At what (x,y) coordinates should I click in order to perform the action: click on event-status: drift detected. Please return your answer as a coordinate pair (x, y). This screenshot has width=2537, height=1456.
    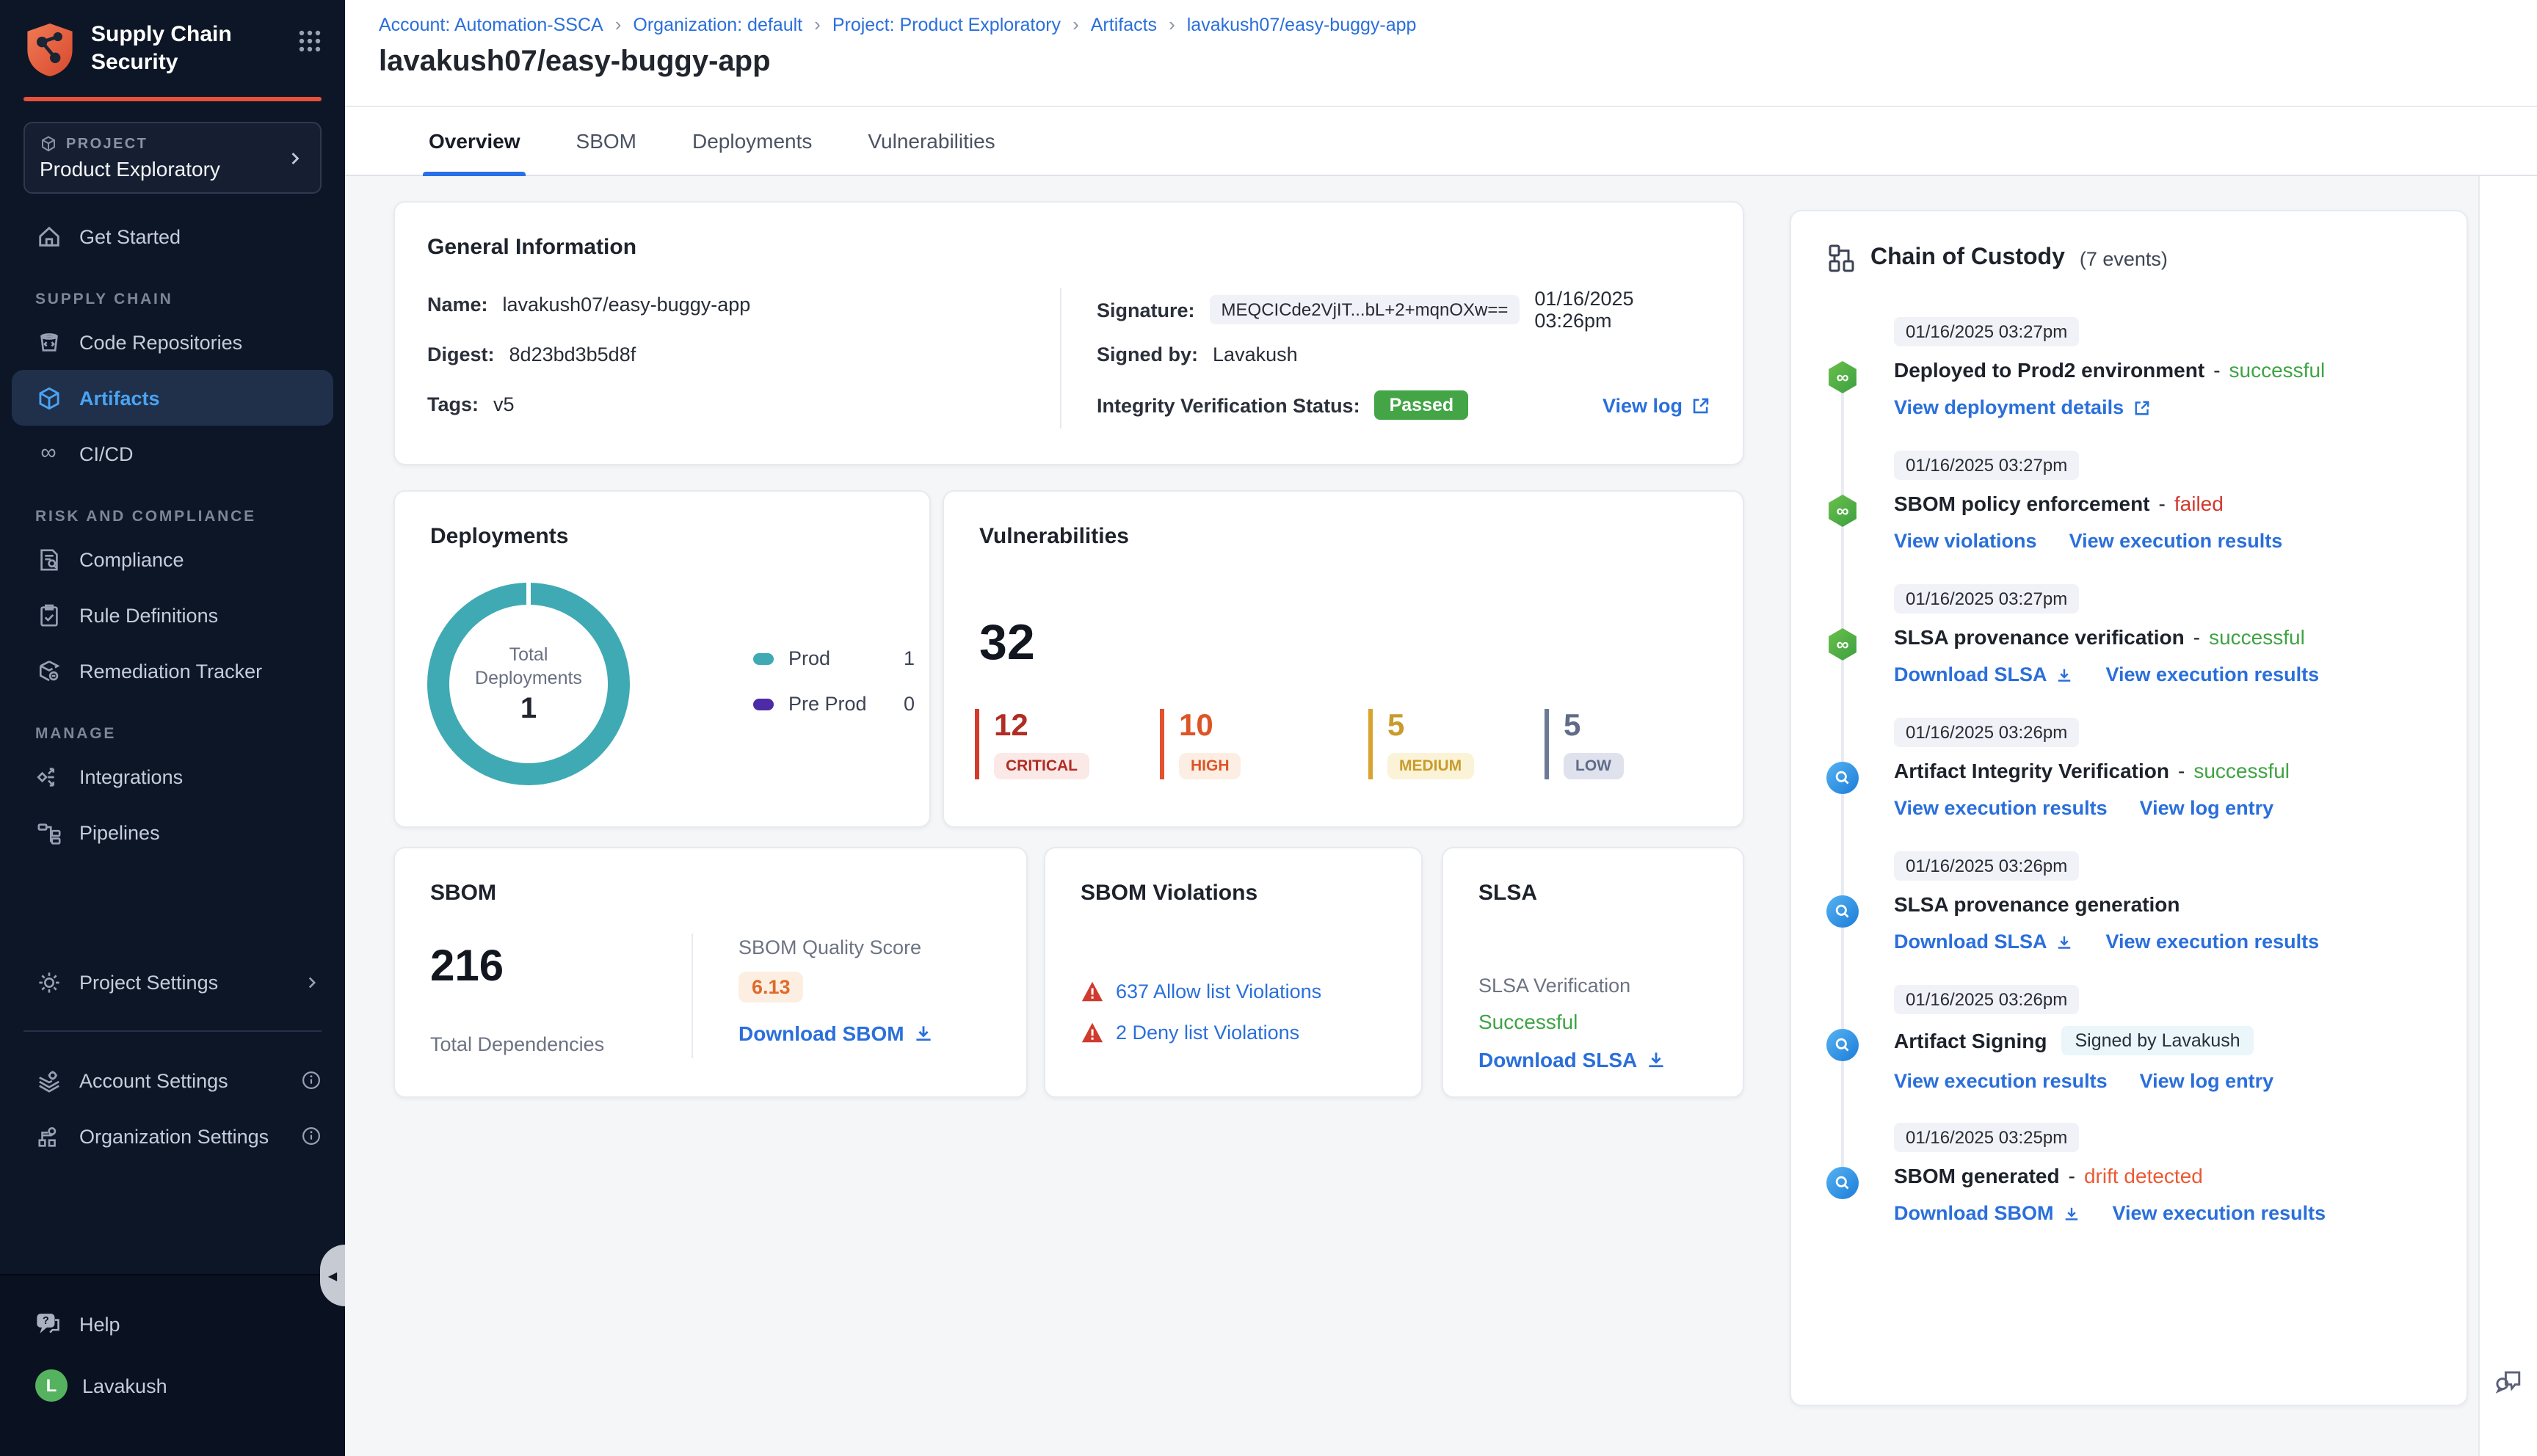
    Looking at the image, I should click on (2143, 1175).